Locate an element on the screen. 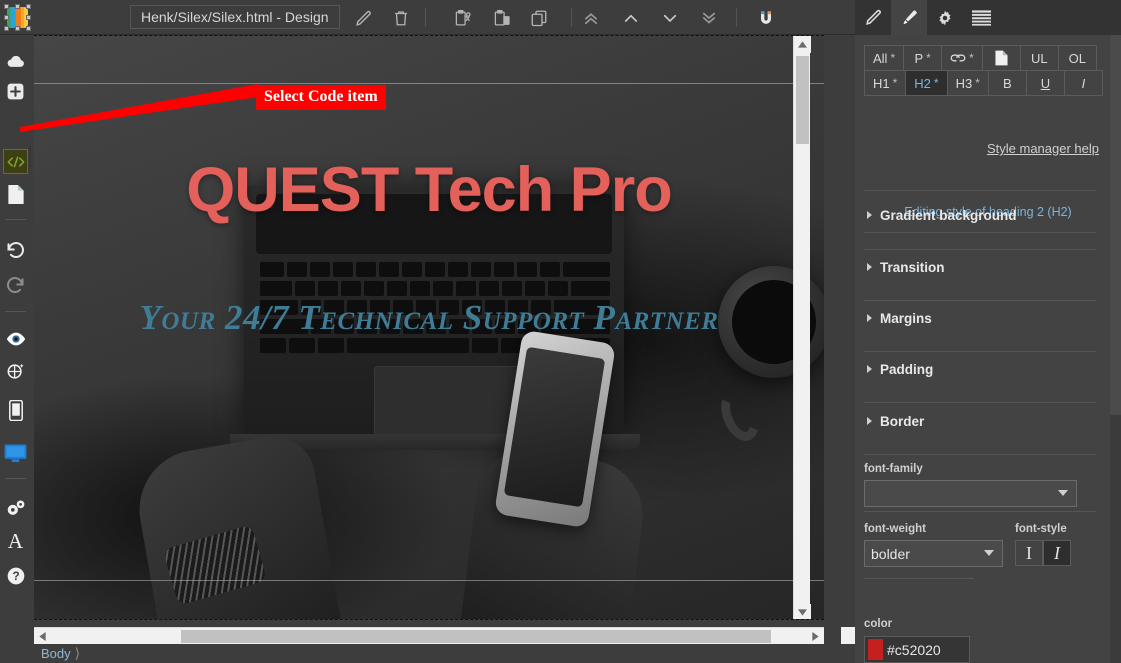 This screenshot has width=1121, height=663. sidebar-item-desktop is located at coordinates (15, 453).